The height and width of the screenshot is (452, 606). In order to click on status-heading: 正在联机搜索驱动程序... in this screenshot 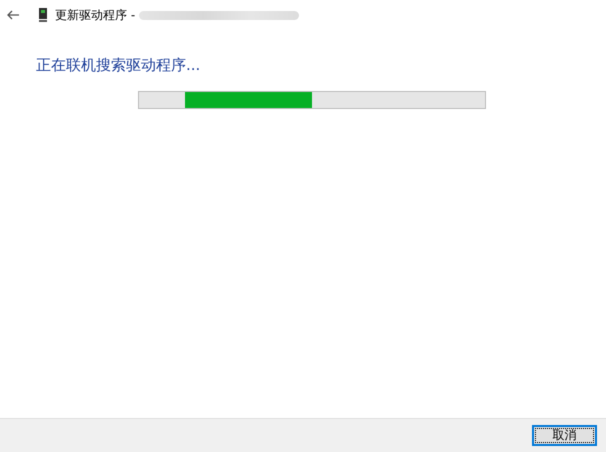, I will do `click(119, 65)`.